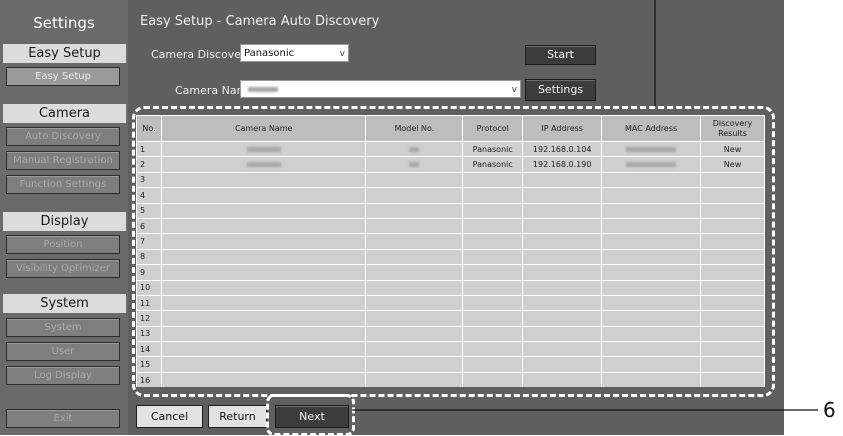  Describe the element at coordinates (63, 184) in the screenshot. I see `sidebar-item-function-settings: Function Settings` at that location.